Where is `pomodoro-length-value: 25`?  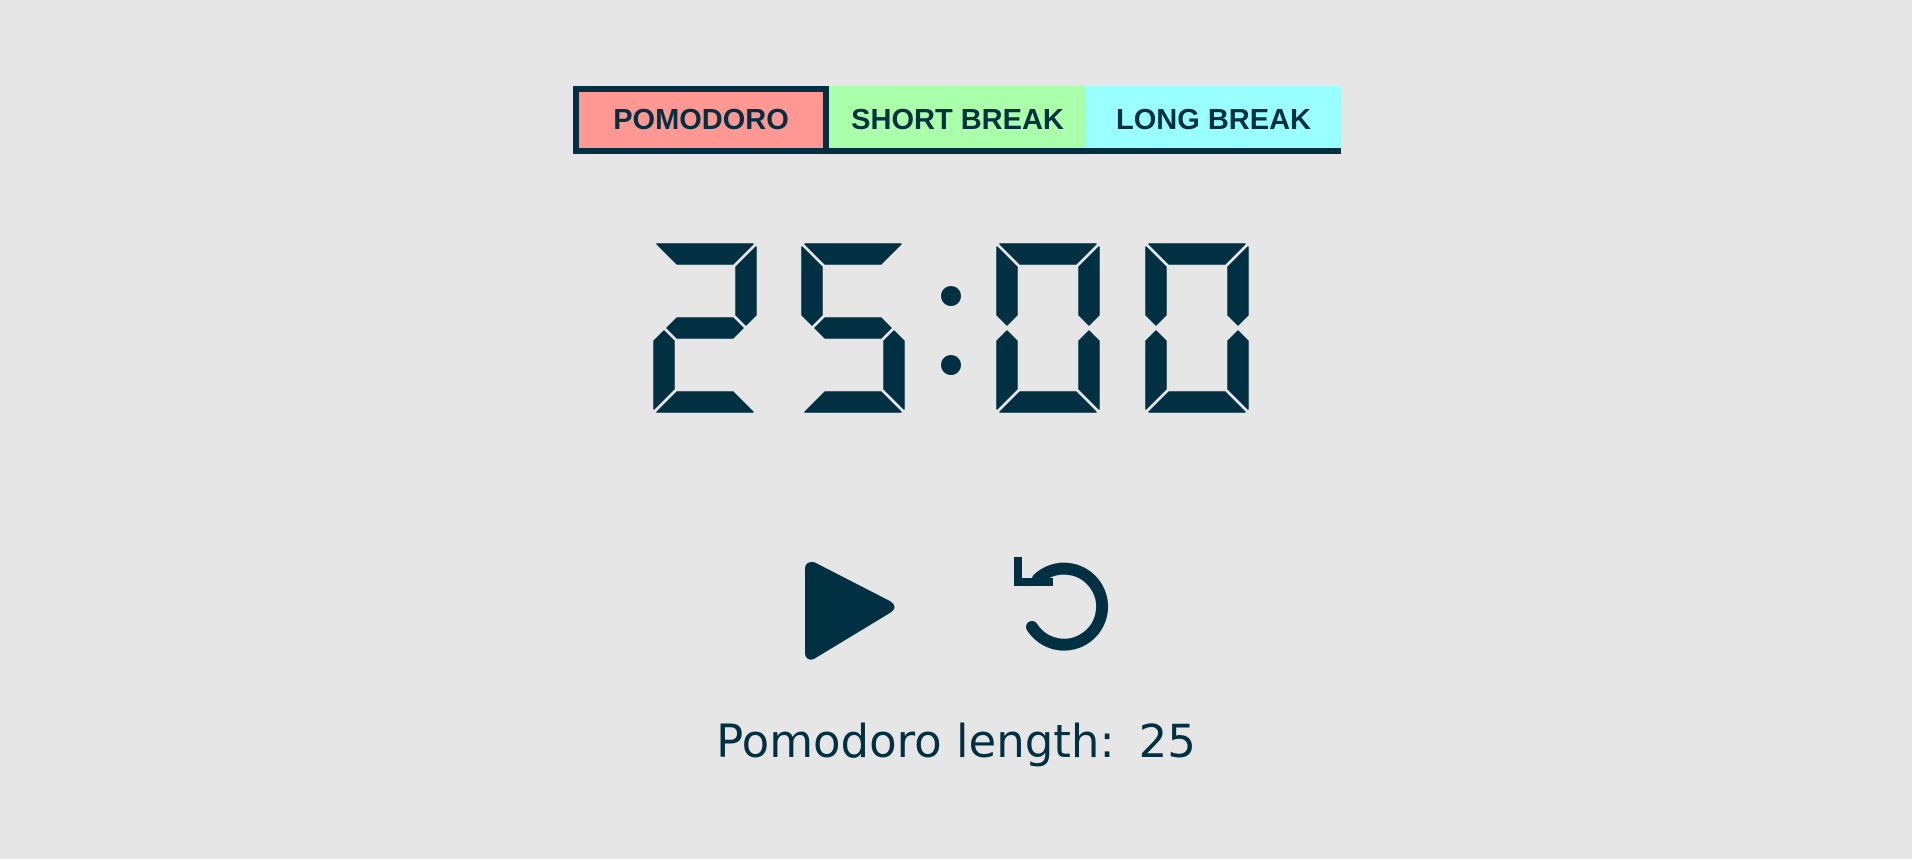
pomodoro-length-value: 25 is located at coordinates (1167, 741).